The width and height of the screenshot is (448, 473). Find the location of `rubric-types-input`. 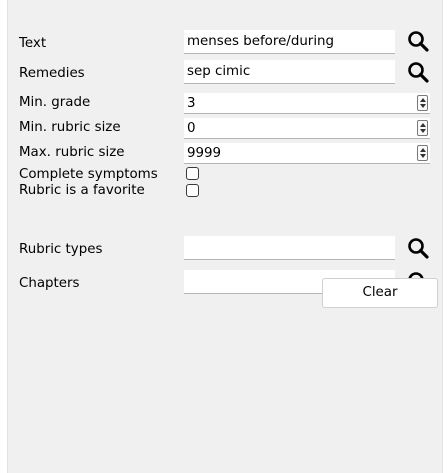

rubric-types-input is located at coordinates (289, 248).